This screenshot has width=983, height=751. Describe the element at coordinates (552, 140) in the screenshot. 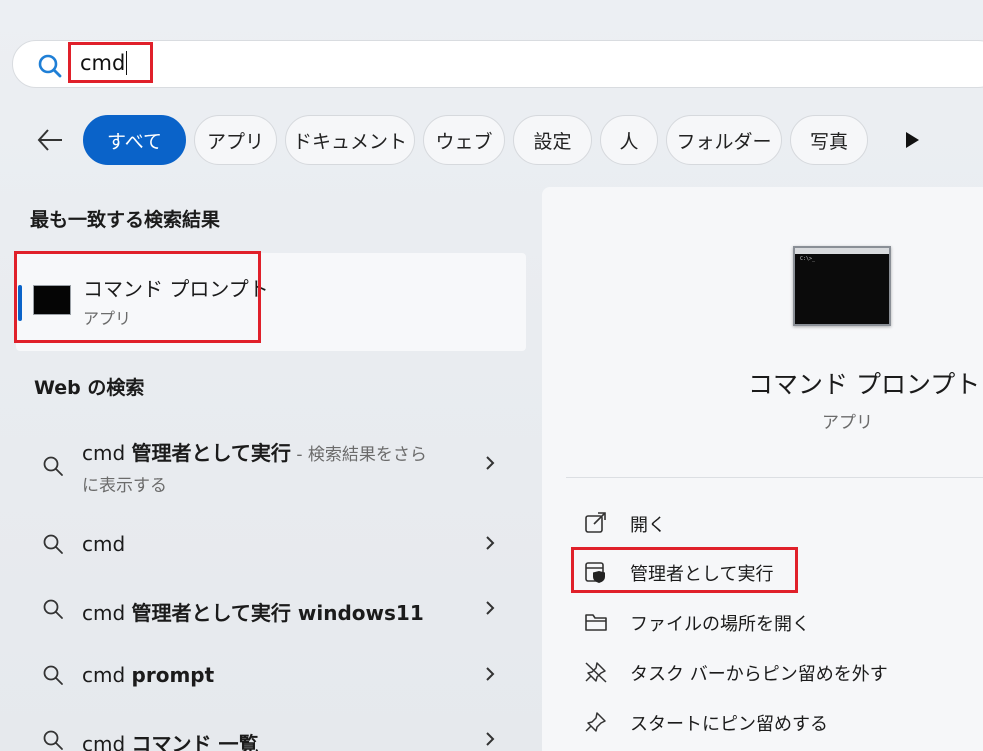

I see `filter-settings: 設定` at that location.